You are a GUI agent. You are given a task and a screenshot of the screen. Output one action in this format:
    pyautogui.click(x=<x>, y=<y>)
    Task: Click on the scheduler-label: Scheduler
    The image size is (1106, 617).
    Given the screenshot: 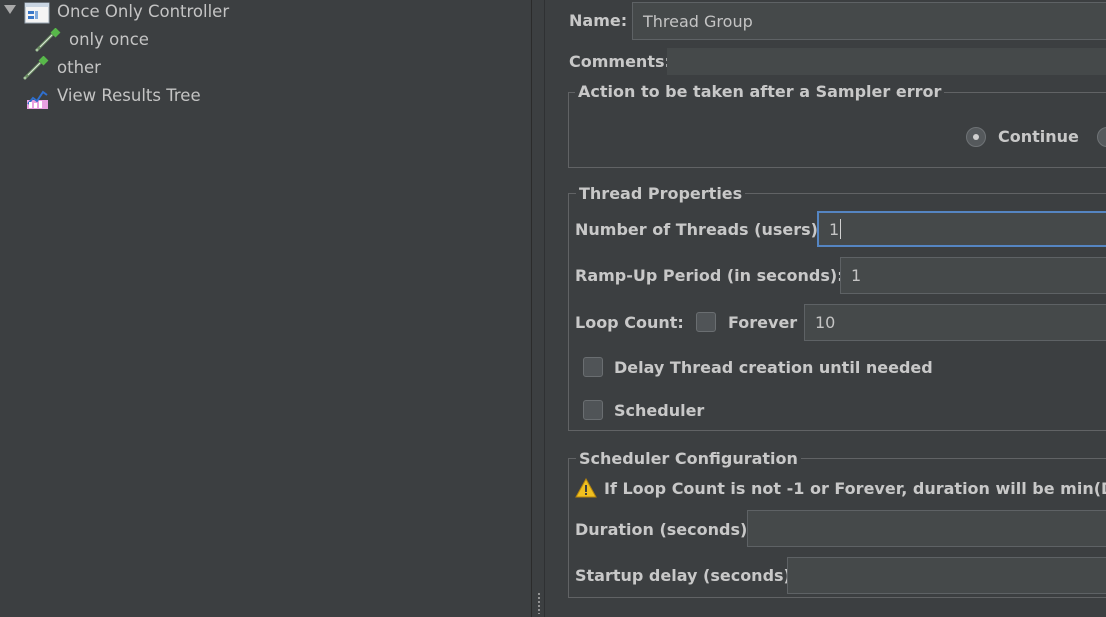 What is the action you would take?
    pyautogui.click(x=659, y=410)
    